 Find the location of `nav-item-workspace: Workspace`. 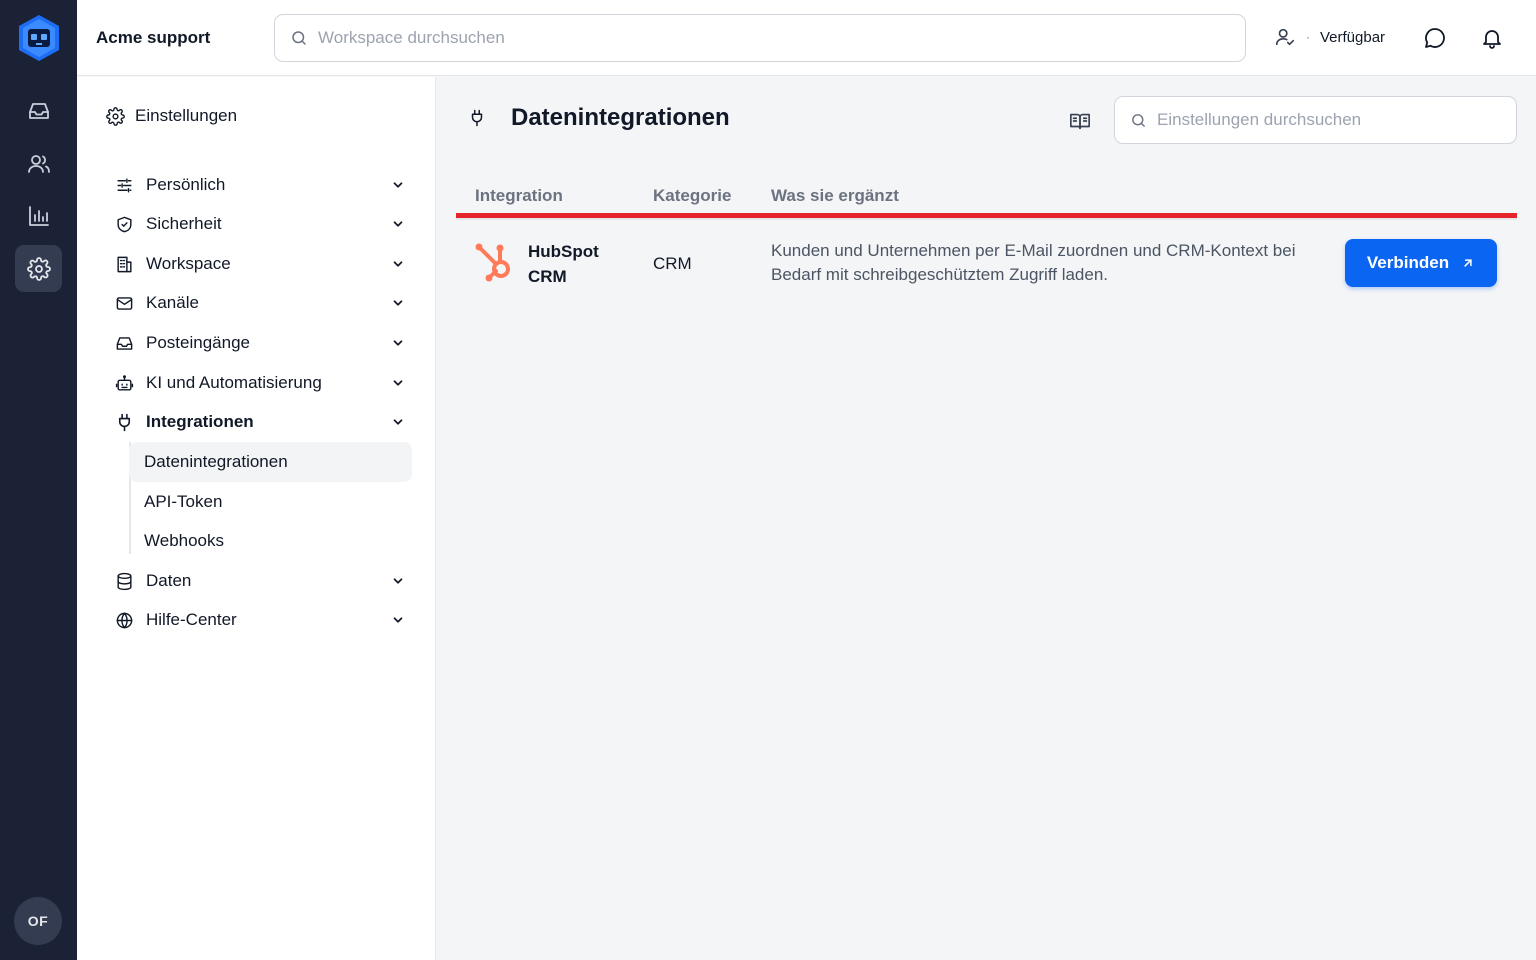

nav-item-workspace: Workspace is located at coordinates (260, 264).